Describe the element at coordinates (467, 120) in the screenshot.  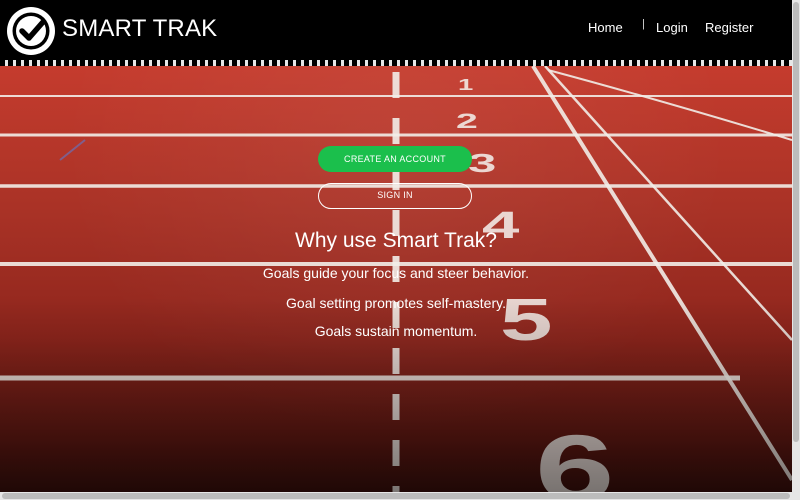
I see `lane-number-2: 2` at that location.